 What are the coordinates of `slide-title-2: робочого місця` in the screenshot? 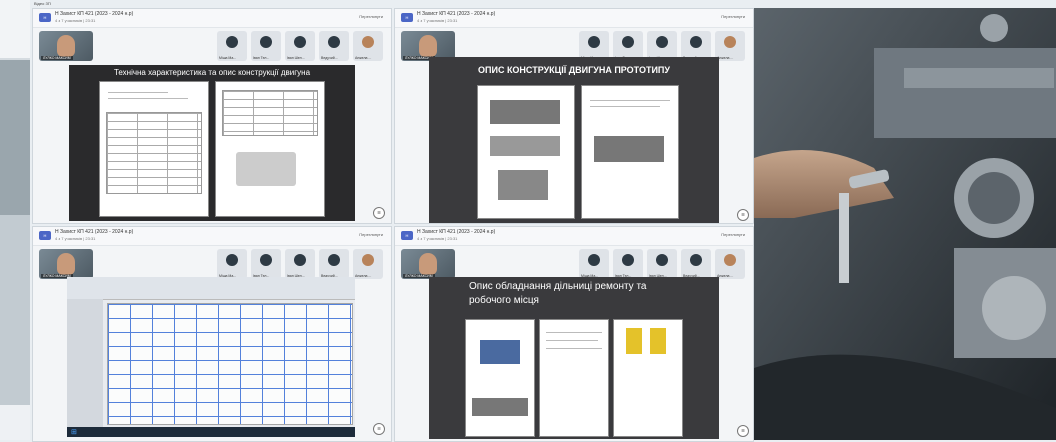 It's located at (504, 300).